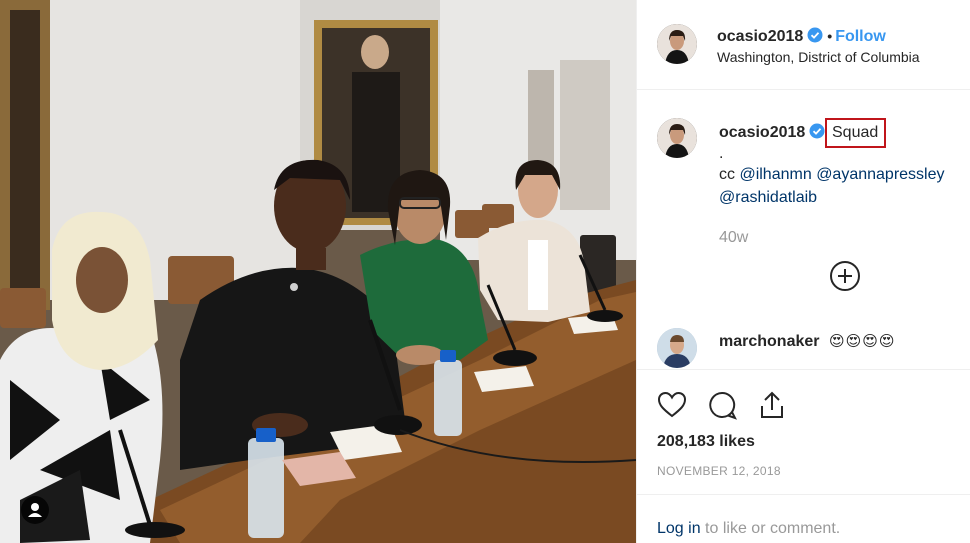 Image resolution: width=970 pixels, height=543 pixels. What do you see at coordinates (727, 174) in the screenshot?
I see `caption-cc: cc` at bounding box center [727, 174].